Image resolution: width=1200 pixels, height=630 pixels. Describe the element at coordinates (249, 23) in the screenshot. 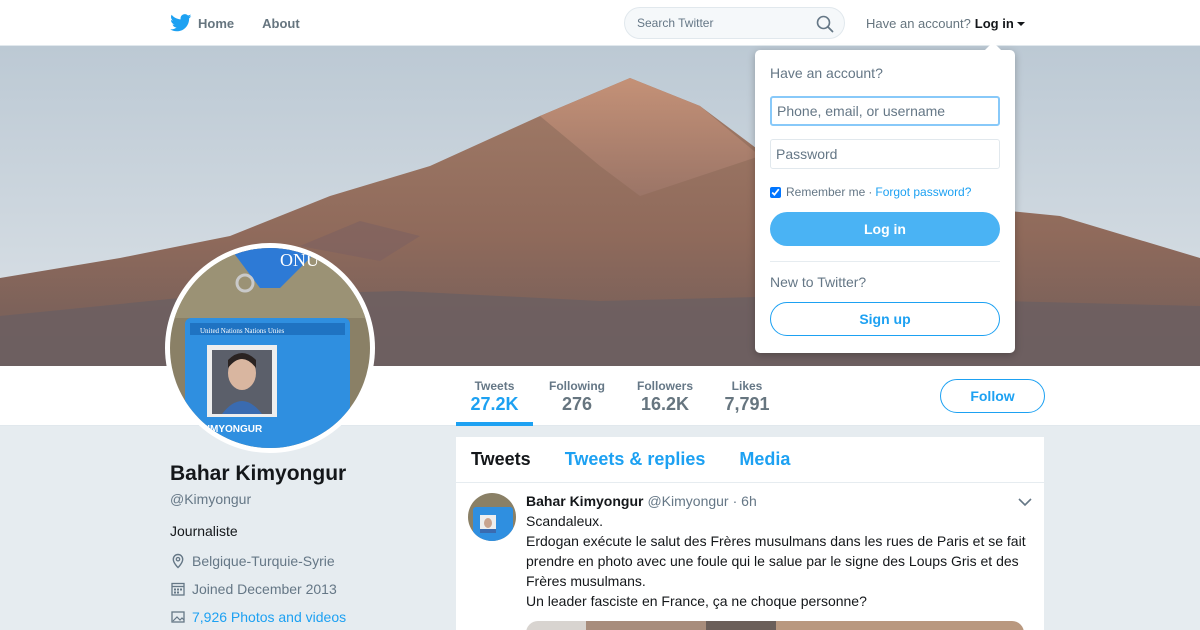

I see `nav-left: Home About` at that location.